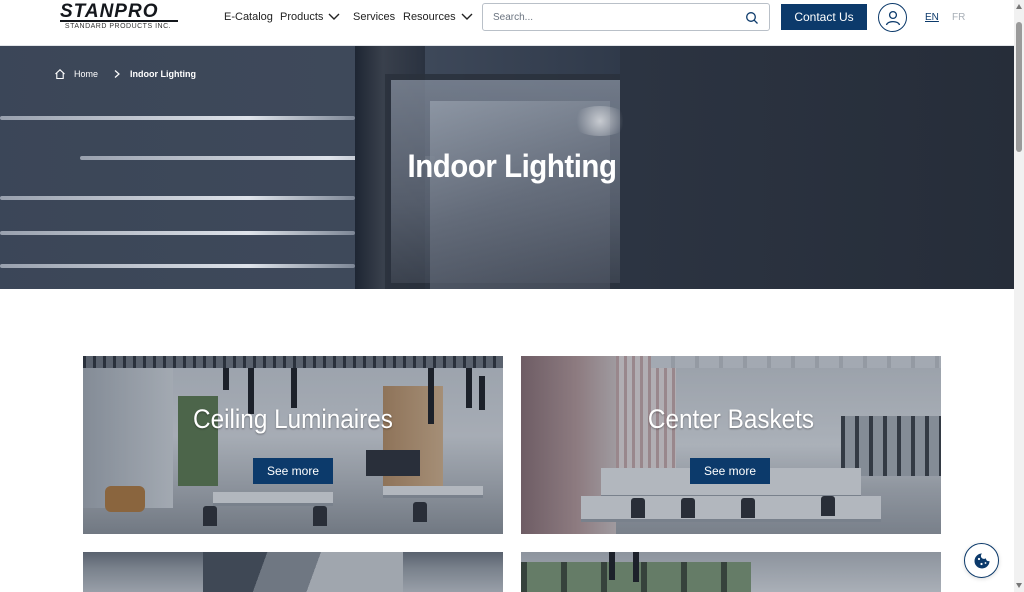 The image size is (1024, 592). Describe the element at coordinates (1019, 585) in the screenshot. I see `scroll-down-arrow` at that location.